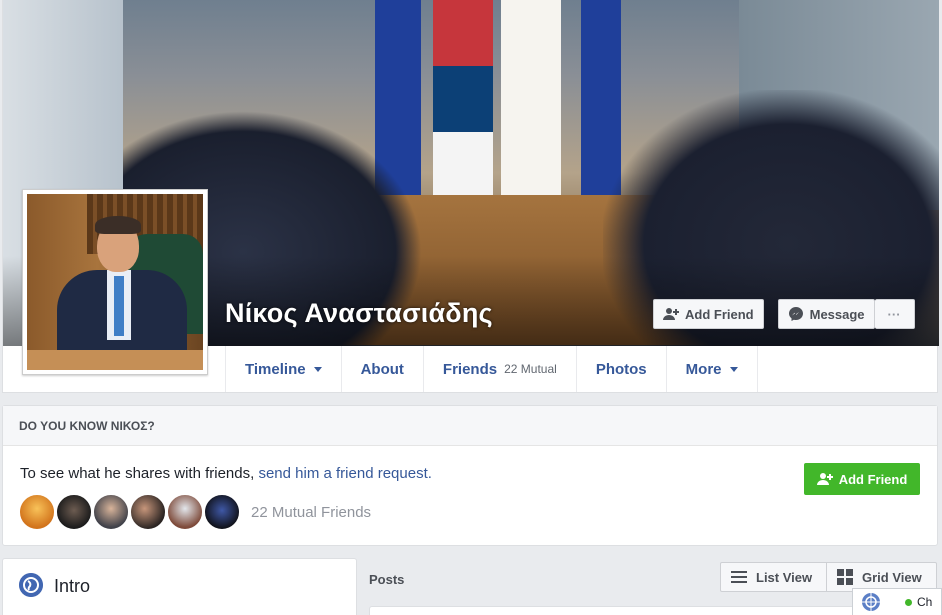 Image resolution: width=942 pixels, height=615 pixels. Describe the element at coordinates (531, 100) in the screenshot. I see `cyprus-flag` at that location.